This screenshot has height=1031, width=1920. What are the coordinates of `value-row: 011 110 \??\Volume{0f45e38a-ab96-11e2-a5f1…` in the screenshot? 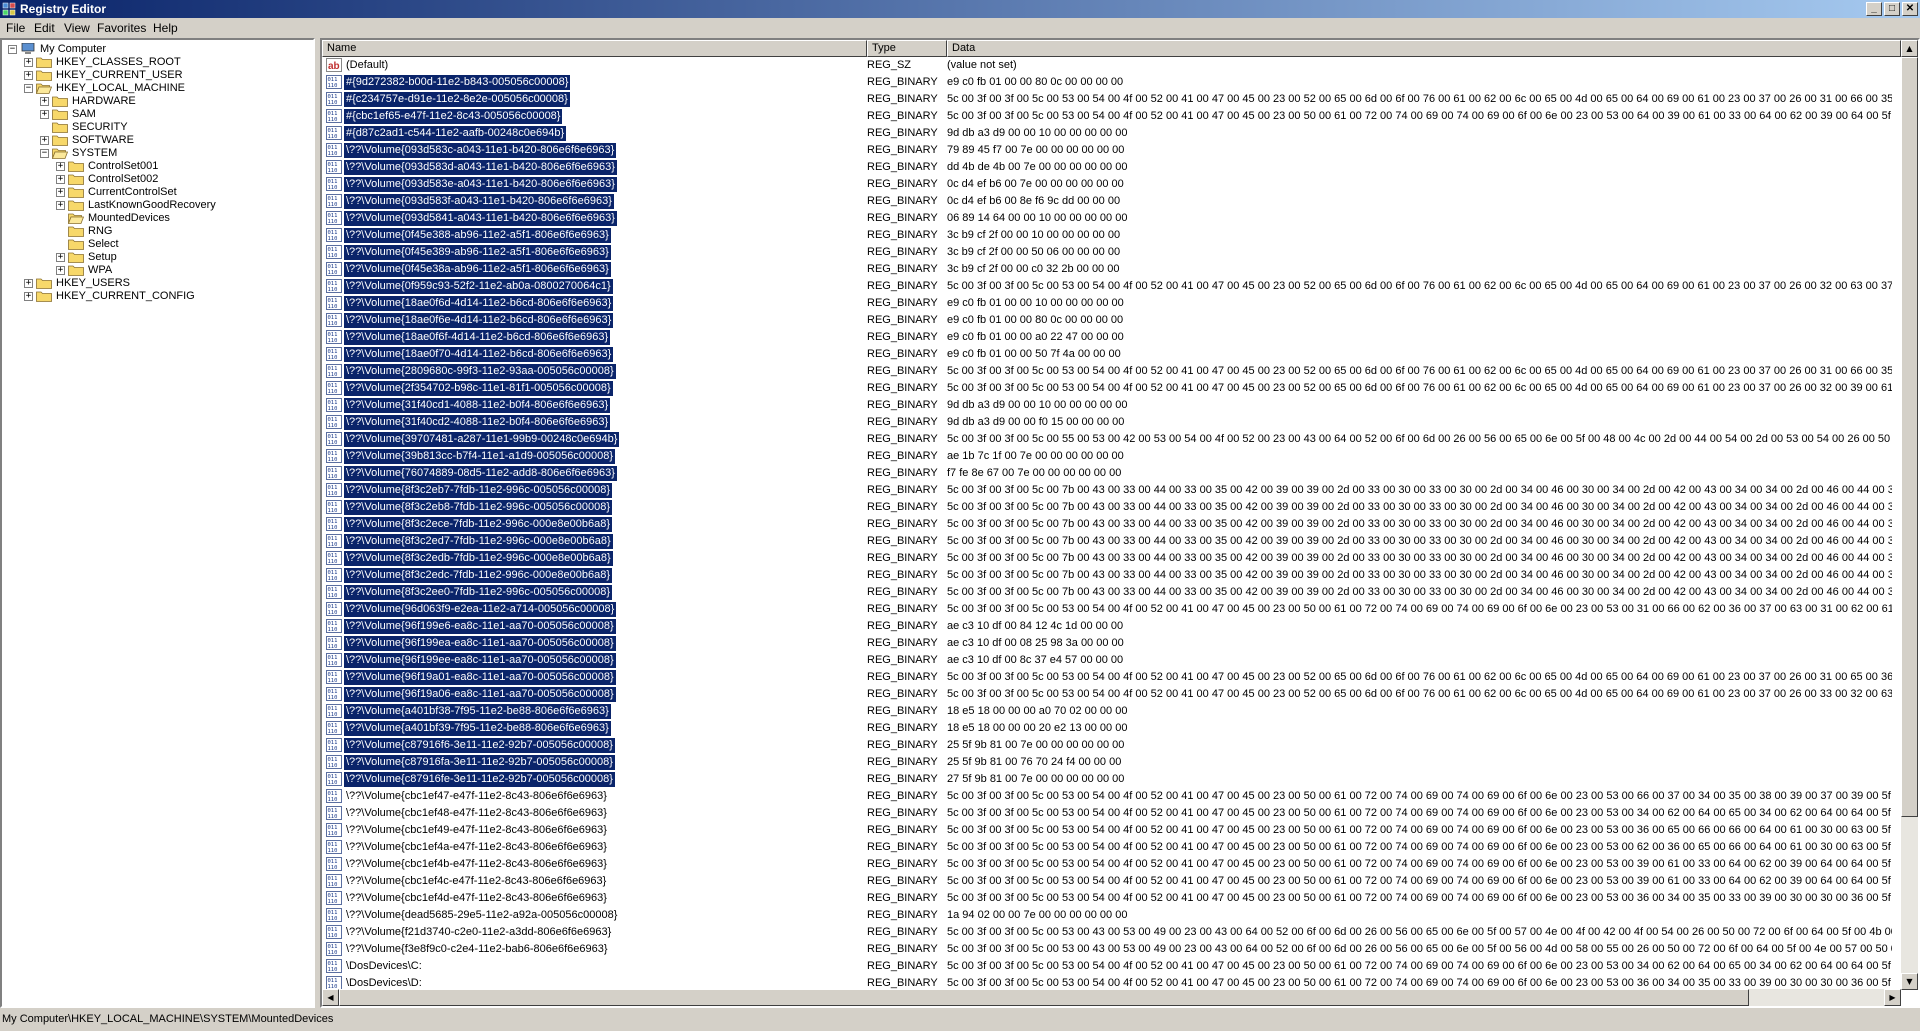 It's located at (1109, 269).